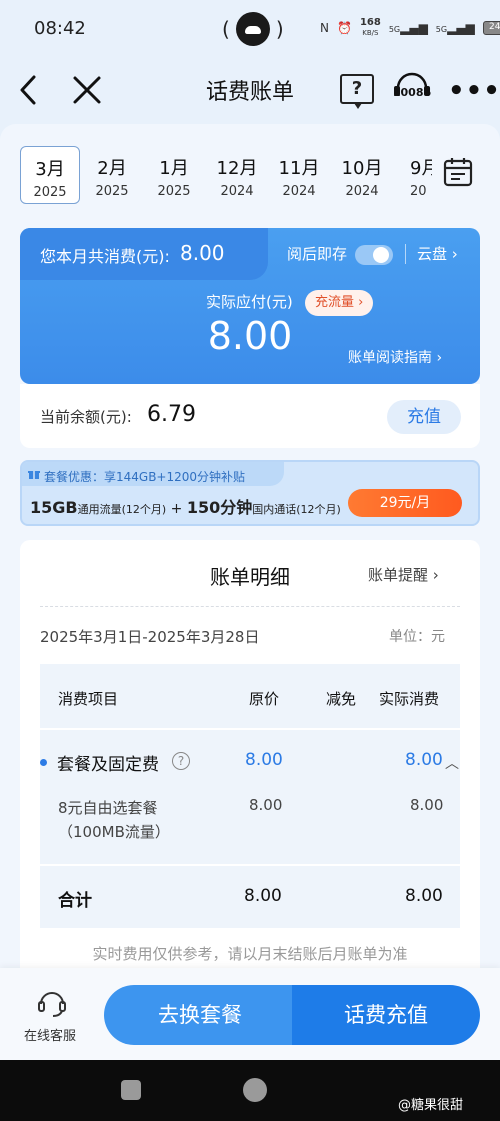  Describe the element at coordinates (474, 91) in the screenshot. I see `more-icon: •••` at that location.